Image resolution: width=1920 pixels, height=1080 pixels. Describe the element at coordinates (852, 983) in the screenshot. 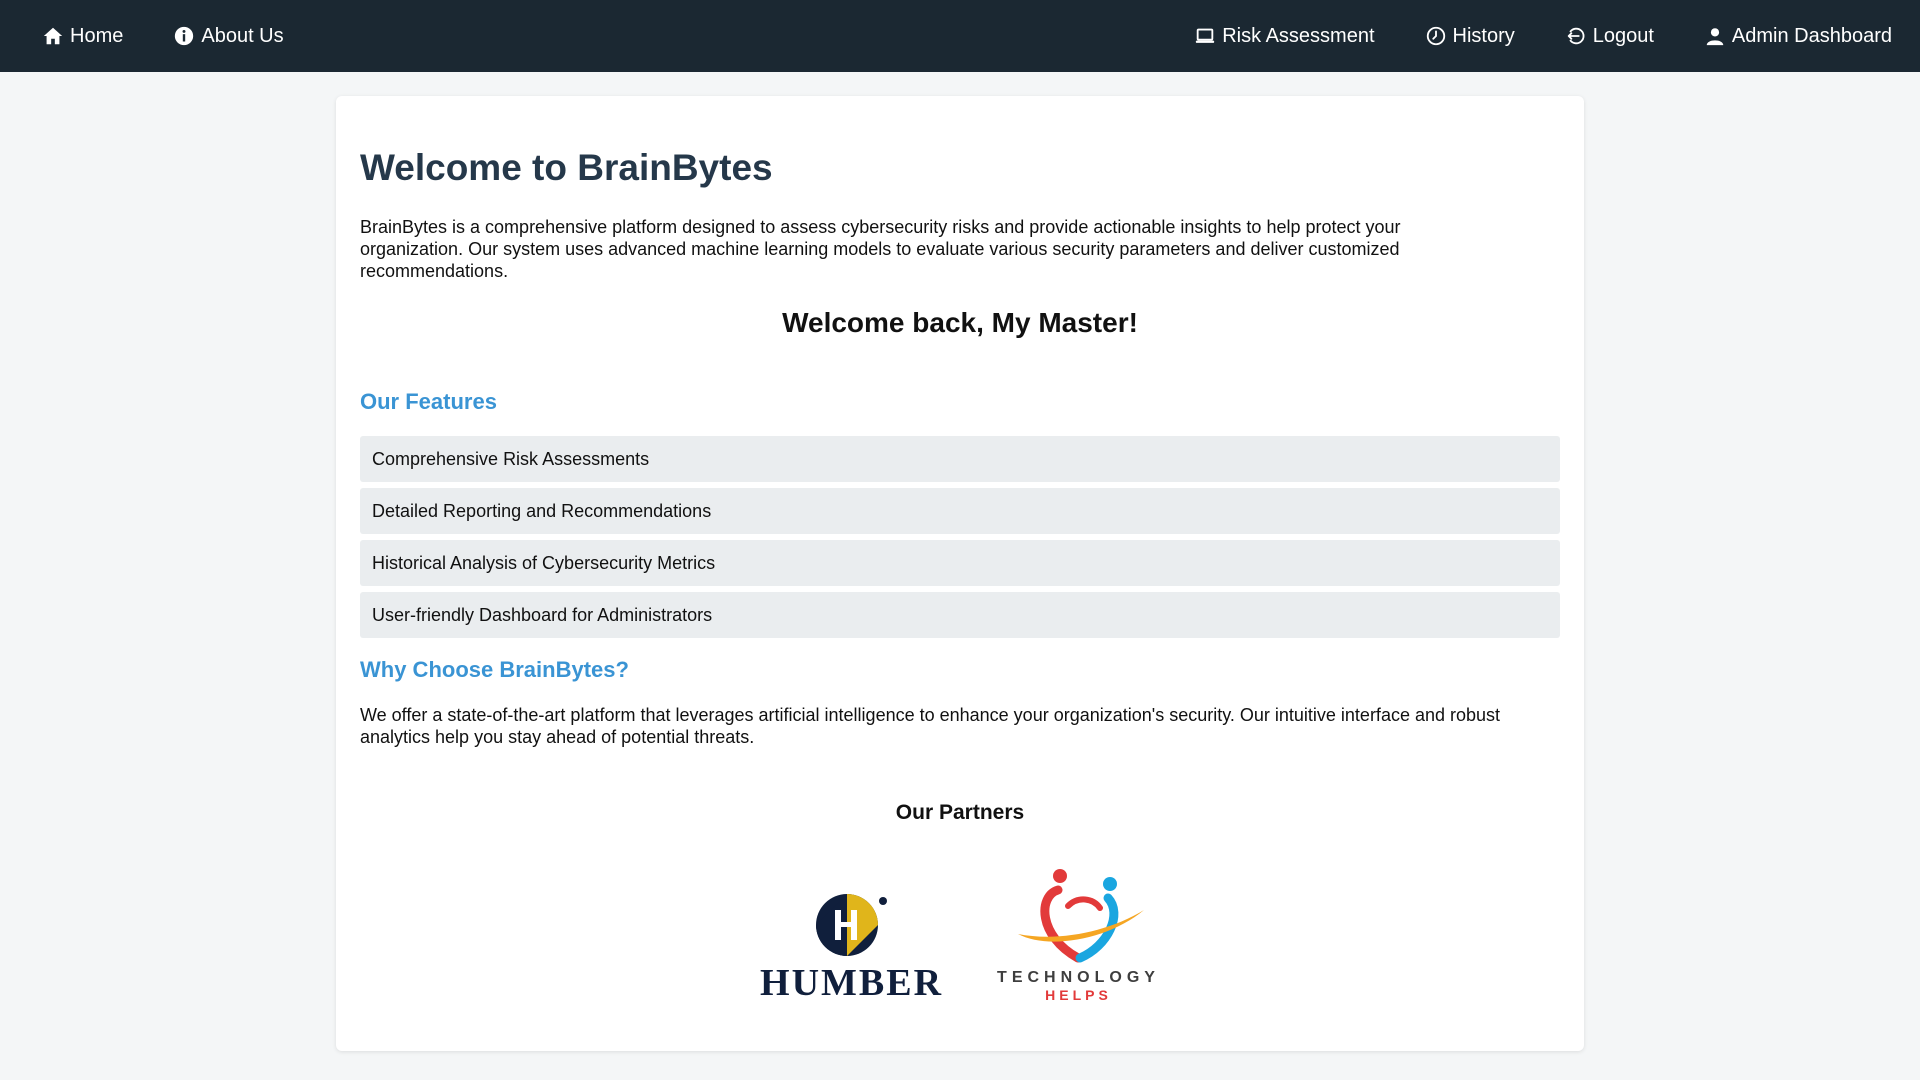

I see `humber-wordmark: HUMBER` at that location.